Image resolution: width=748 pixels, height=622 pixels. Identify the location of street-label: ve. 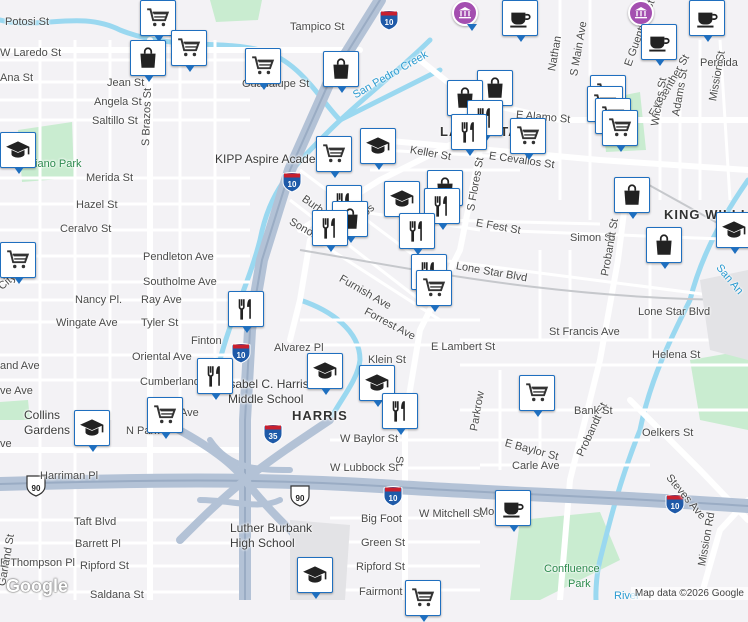
(6, 444).